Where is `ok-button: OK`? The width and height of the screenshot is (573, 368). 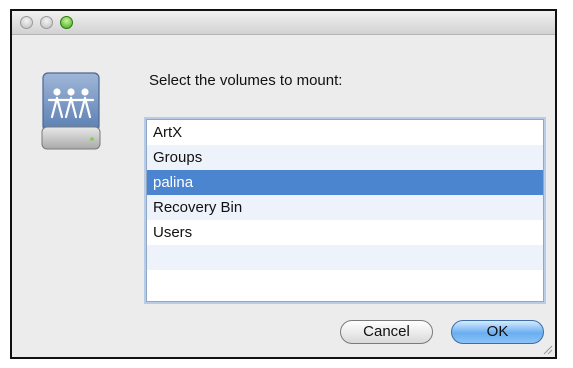 ok-button: OK is located at coordinates (497, 332).